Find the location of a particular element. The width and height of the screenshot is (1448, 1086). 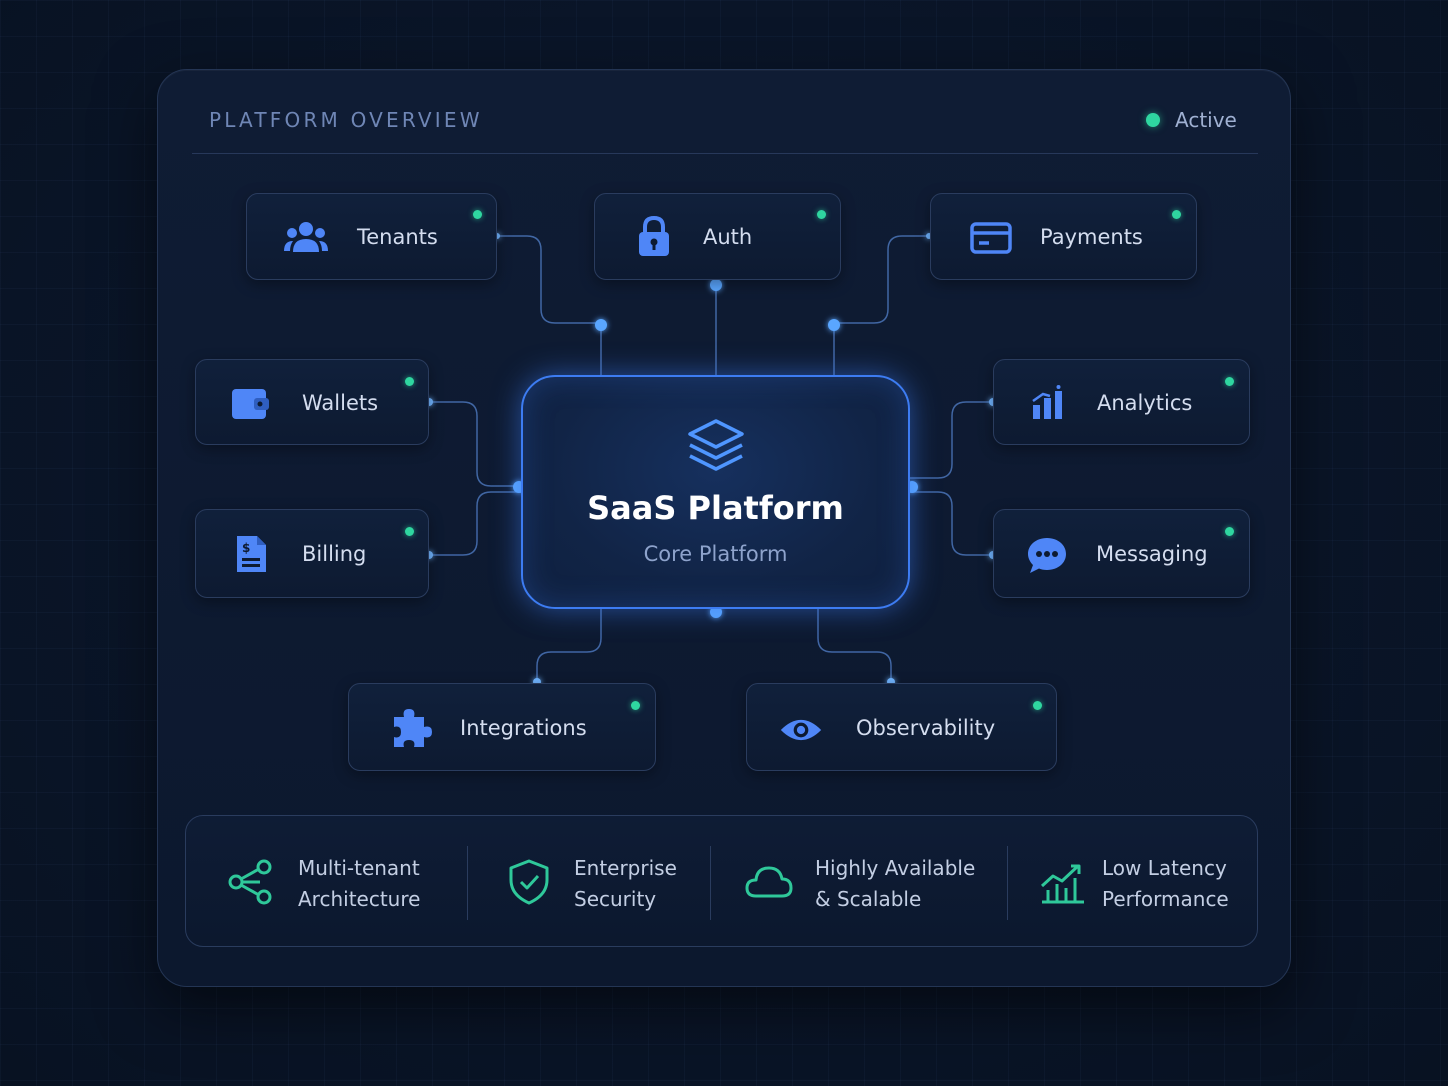

feature-line2: & Scalable is located at coordinates (868, 899).